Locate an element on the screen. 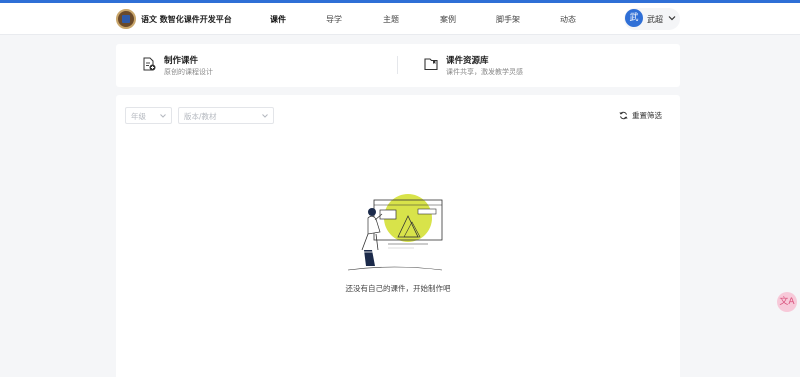 The height and width of the screenshot is (377, 800). empty-state-message: 还没有自己的课件，开始制作吧 is located at coordinates (398, 288).